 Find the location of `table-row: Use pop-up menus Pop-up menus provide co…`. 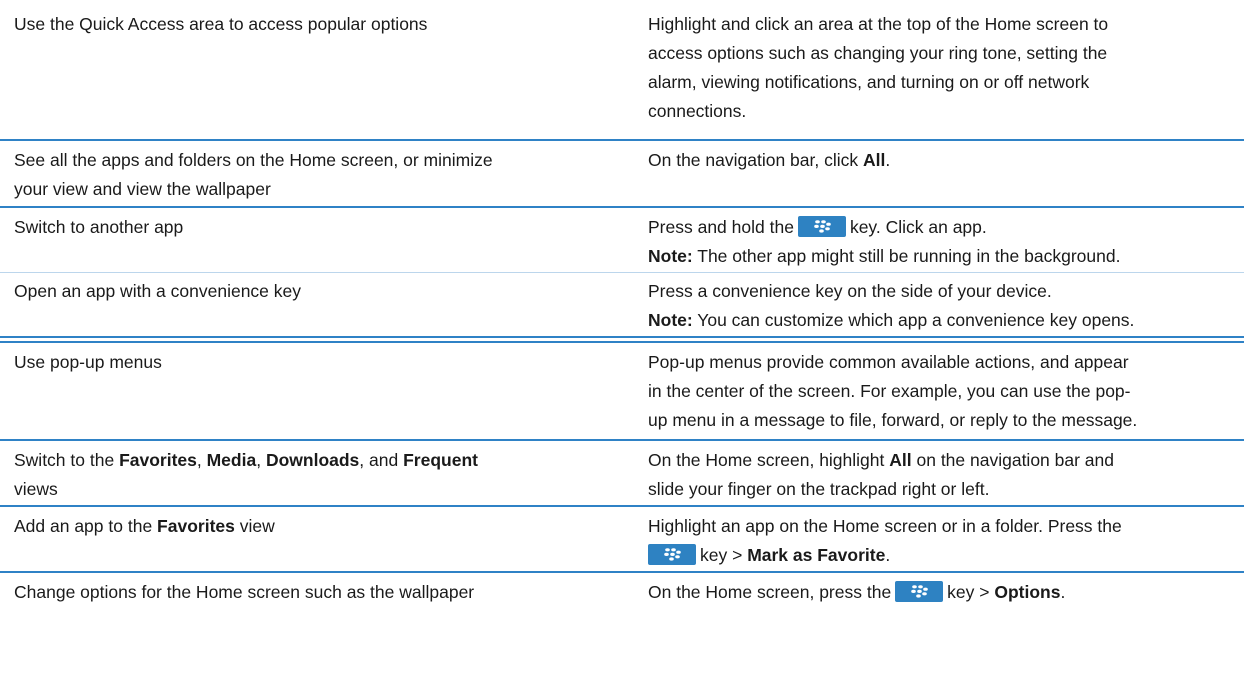

table-row: Use pop-up menus Pop-up menus provide co… is located at coordinates (622, 391).